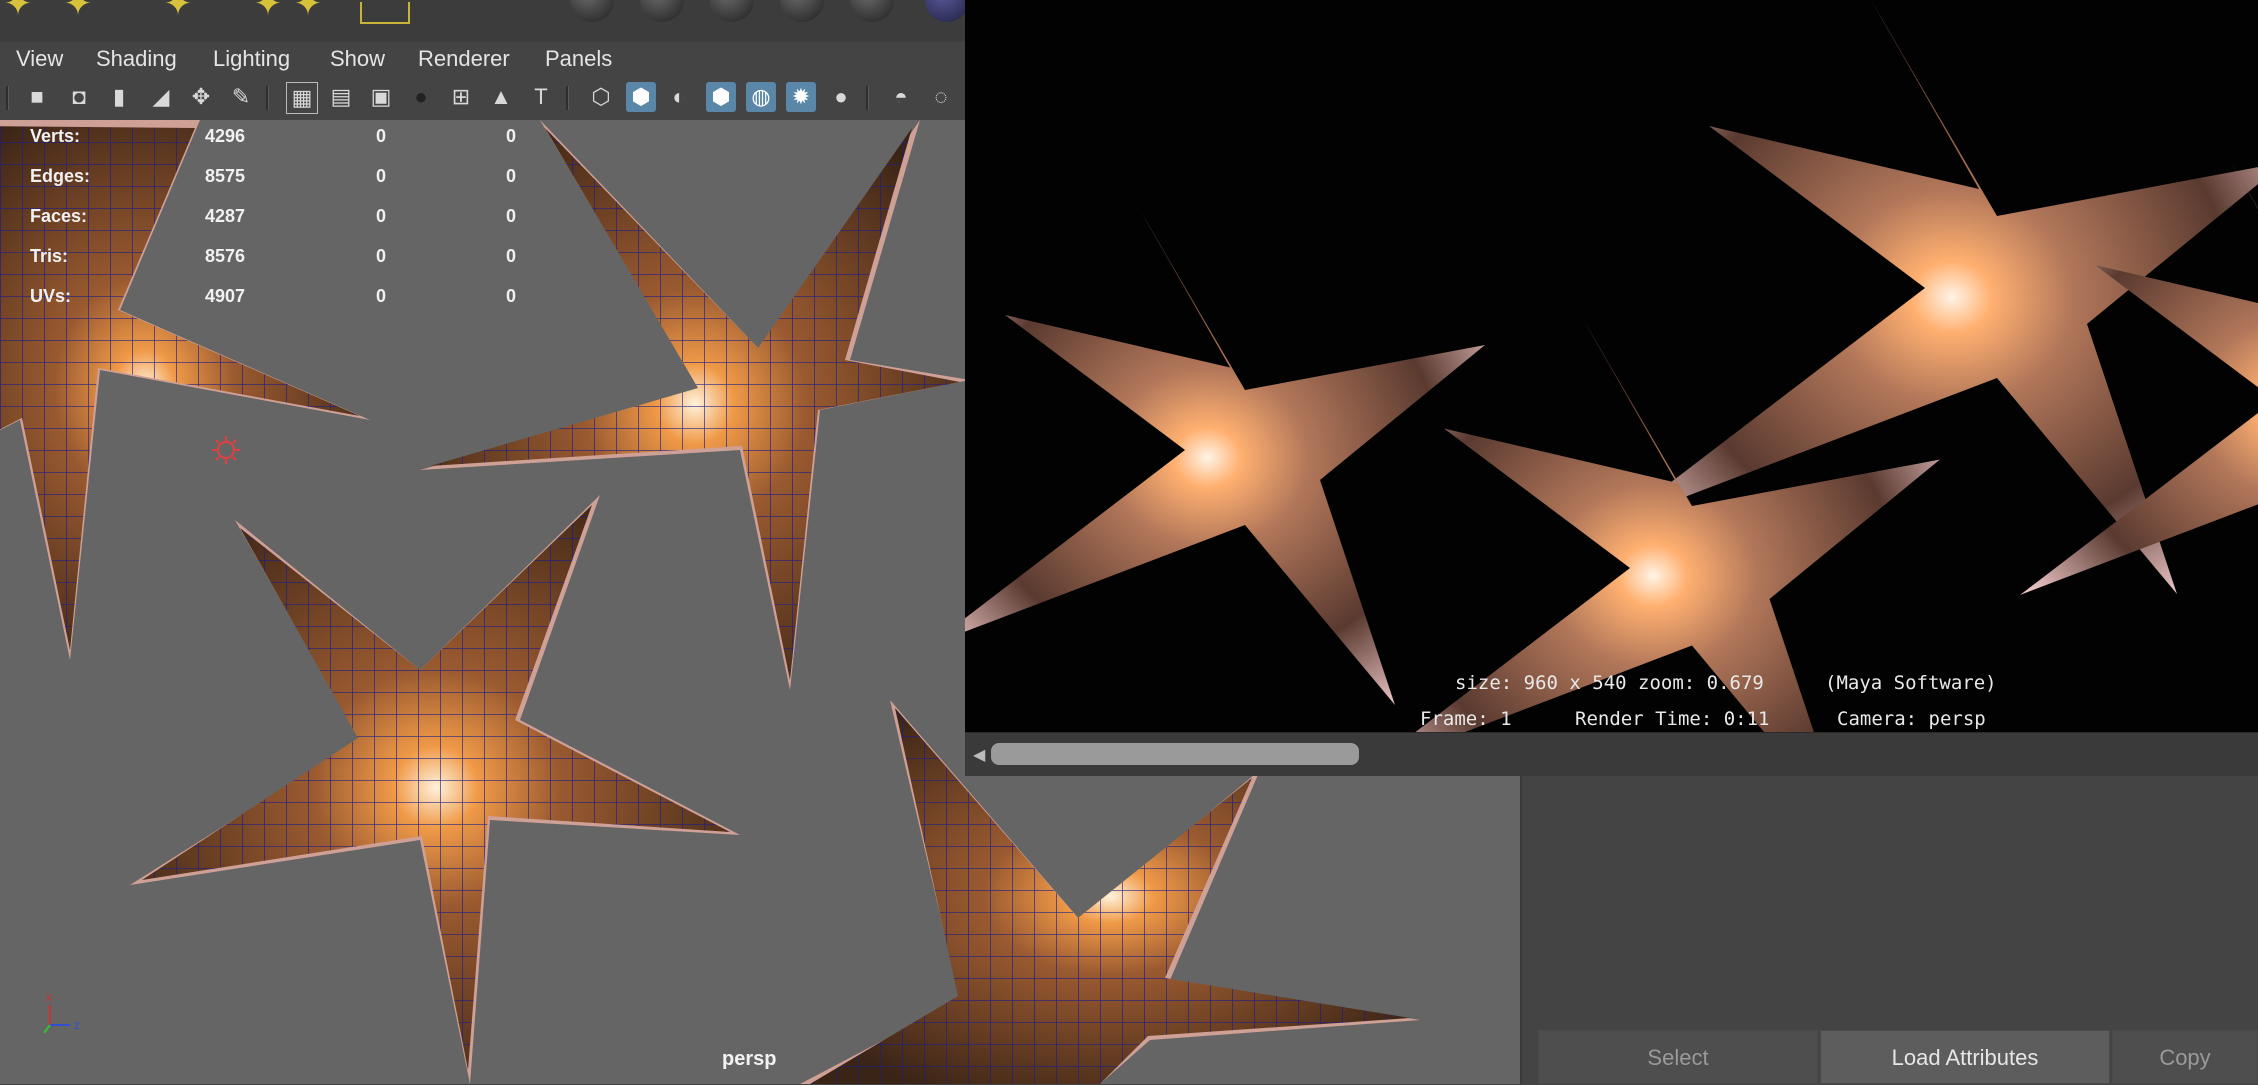 The width and height of the screenshot is (2258, 1085). What do you see at coordinates (662, 11) in the screenshot?
I see `ipr-sphere-icon` at bounding box center [662, 11].